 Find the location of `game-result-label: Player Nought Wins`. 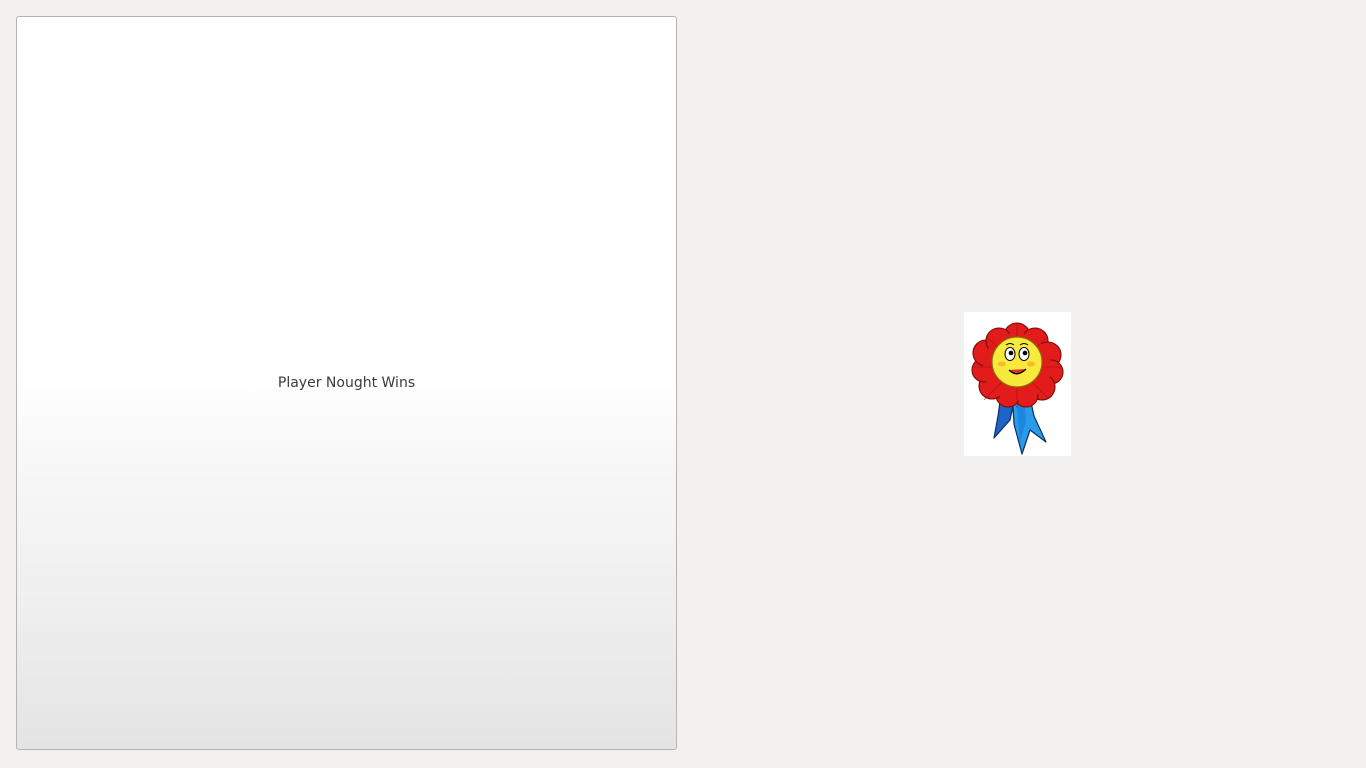

game-result-label: Player Nought Wins is located at coordinates (346, 383).